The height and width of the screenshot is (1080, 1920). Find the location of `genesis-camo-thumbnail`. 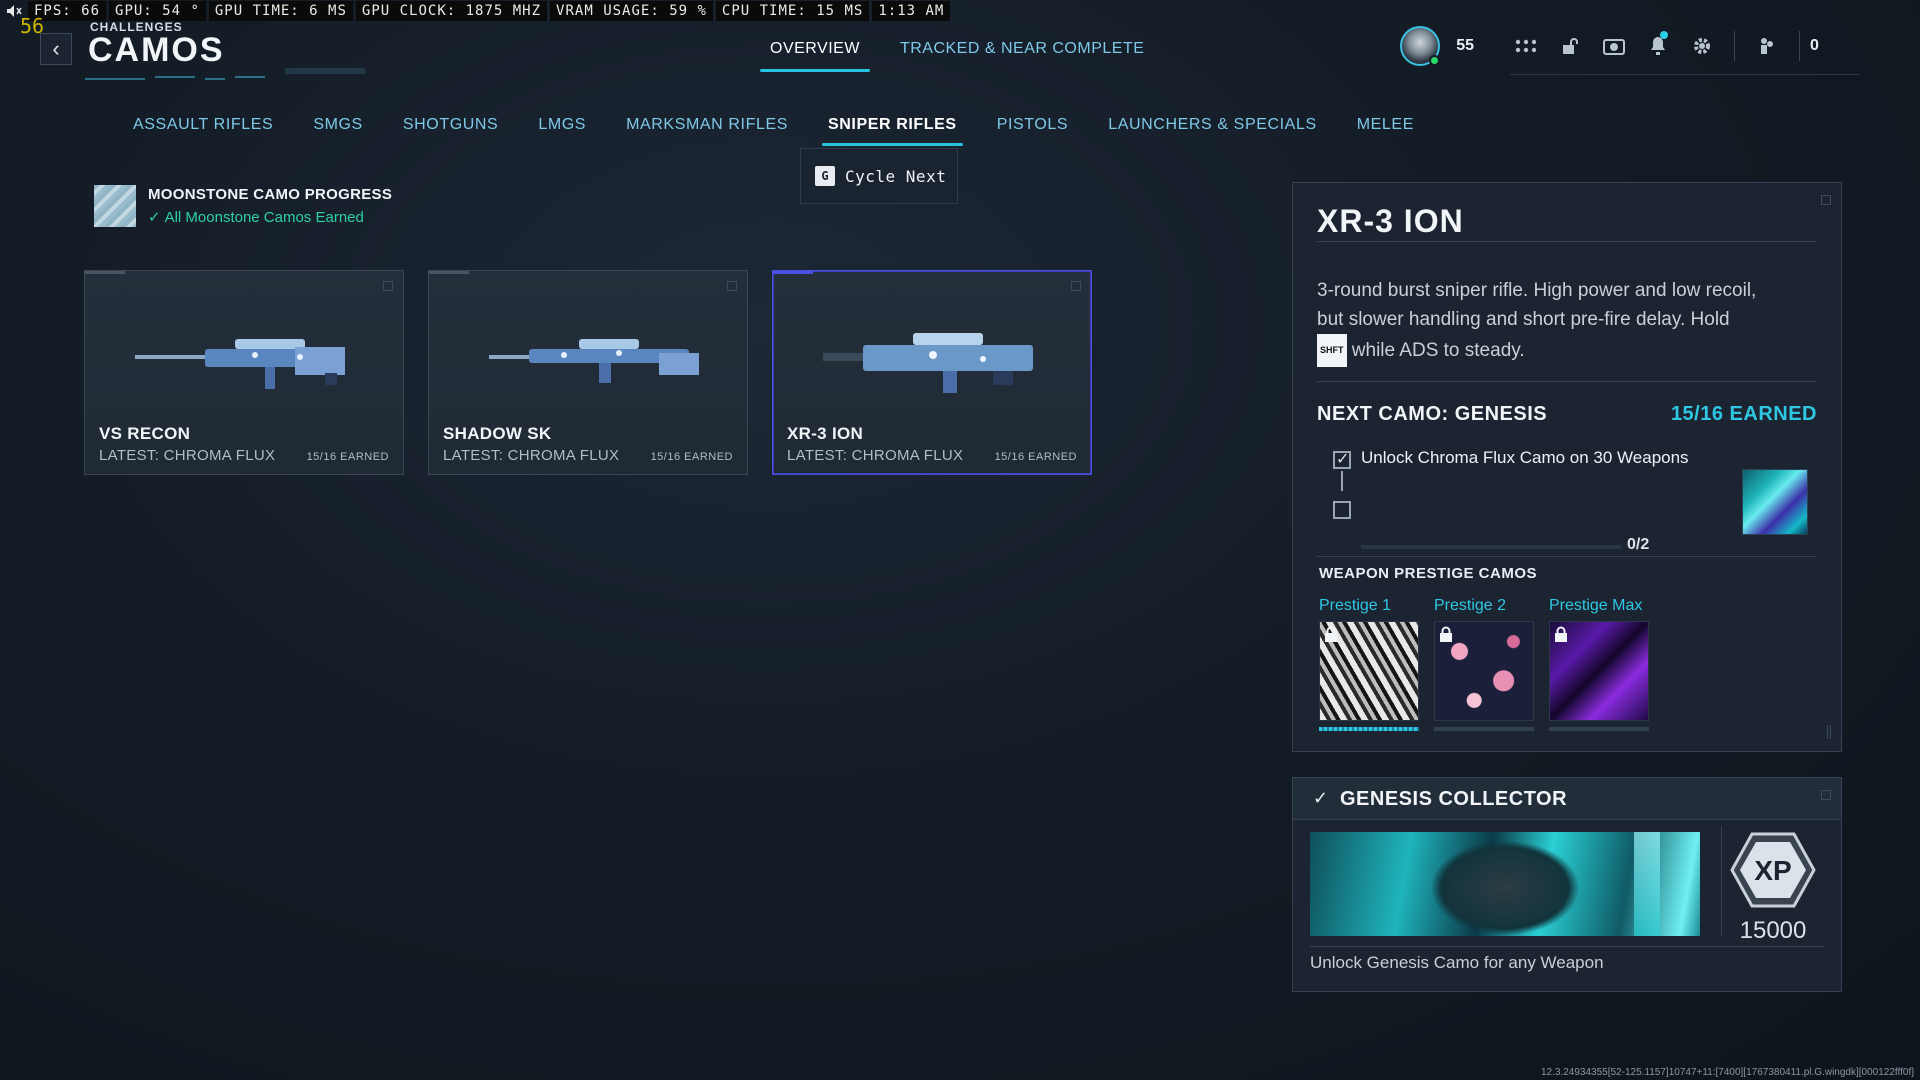

genesis-camo-thumbnail is located at coordinates (1775, 502).